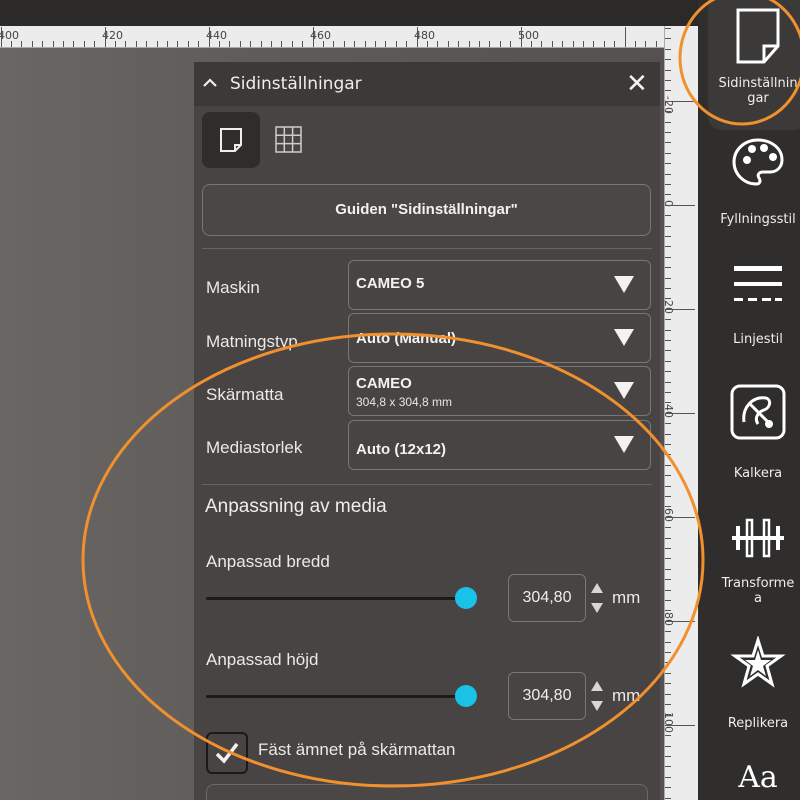 Image resolution: width=800 pixels, height=800 pixels. I want to click on chevron-up-icon, so click(210, 83).